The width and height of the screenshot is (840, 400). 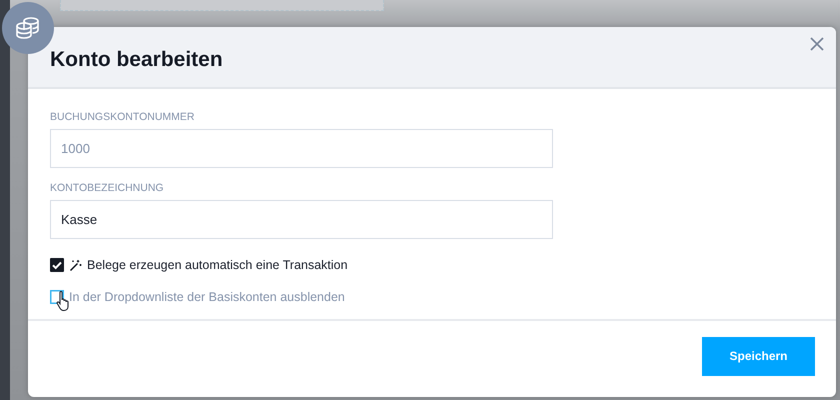 What do you see at coordinates (75, 265) in the screenshot?
I see `magic-wand-icon` at bounding box center [75, 265].